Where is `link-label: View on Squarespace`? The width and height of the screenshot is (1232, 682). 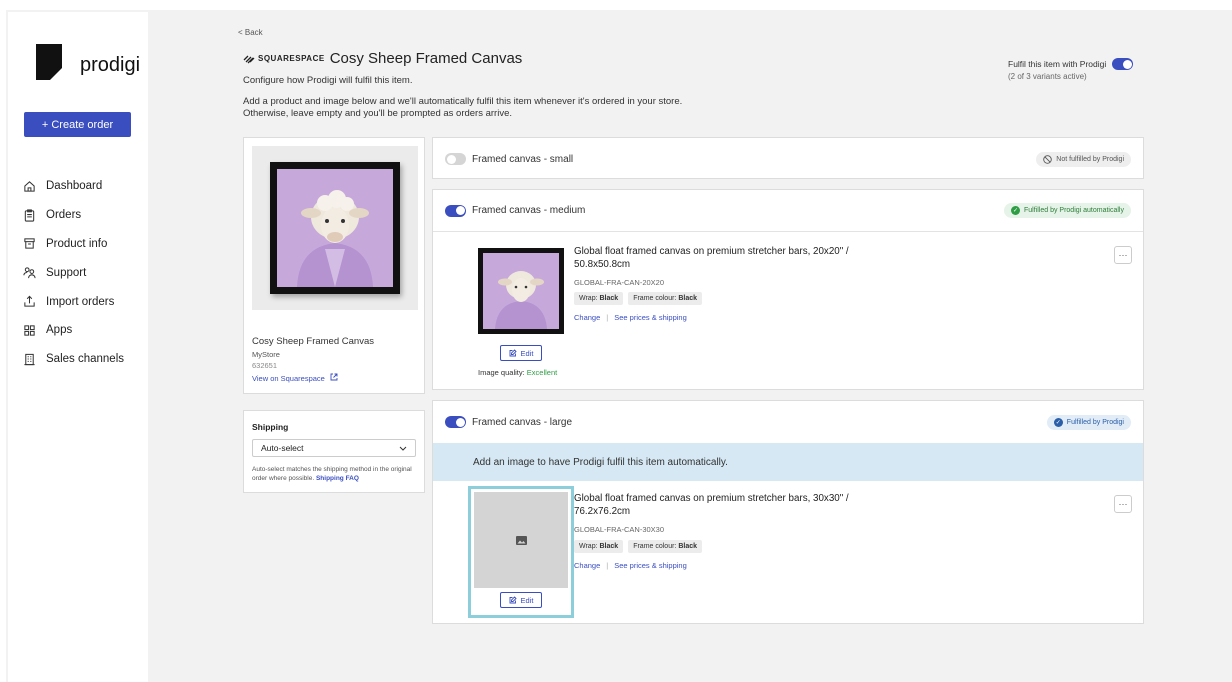 link-label: View on Squarespace is located at coordinates (288, 378).